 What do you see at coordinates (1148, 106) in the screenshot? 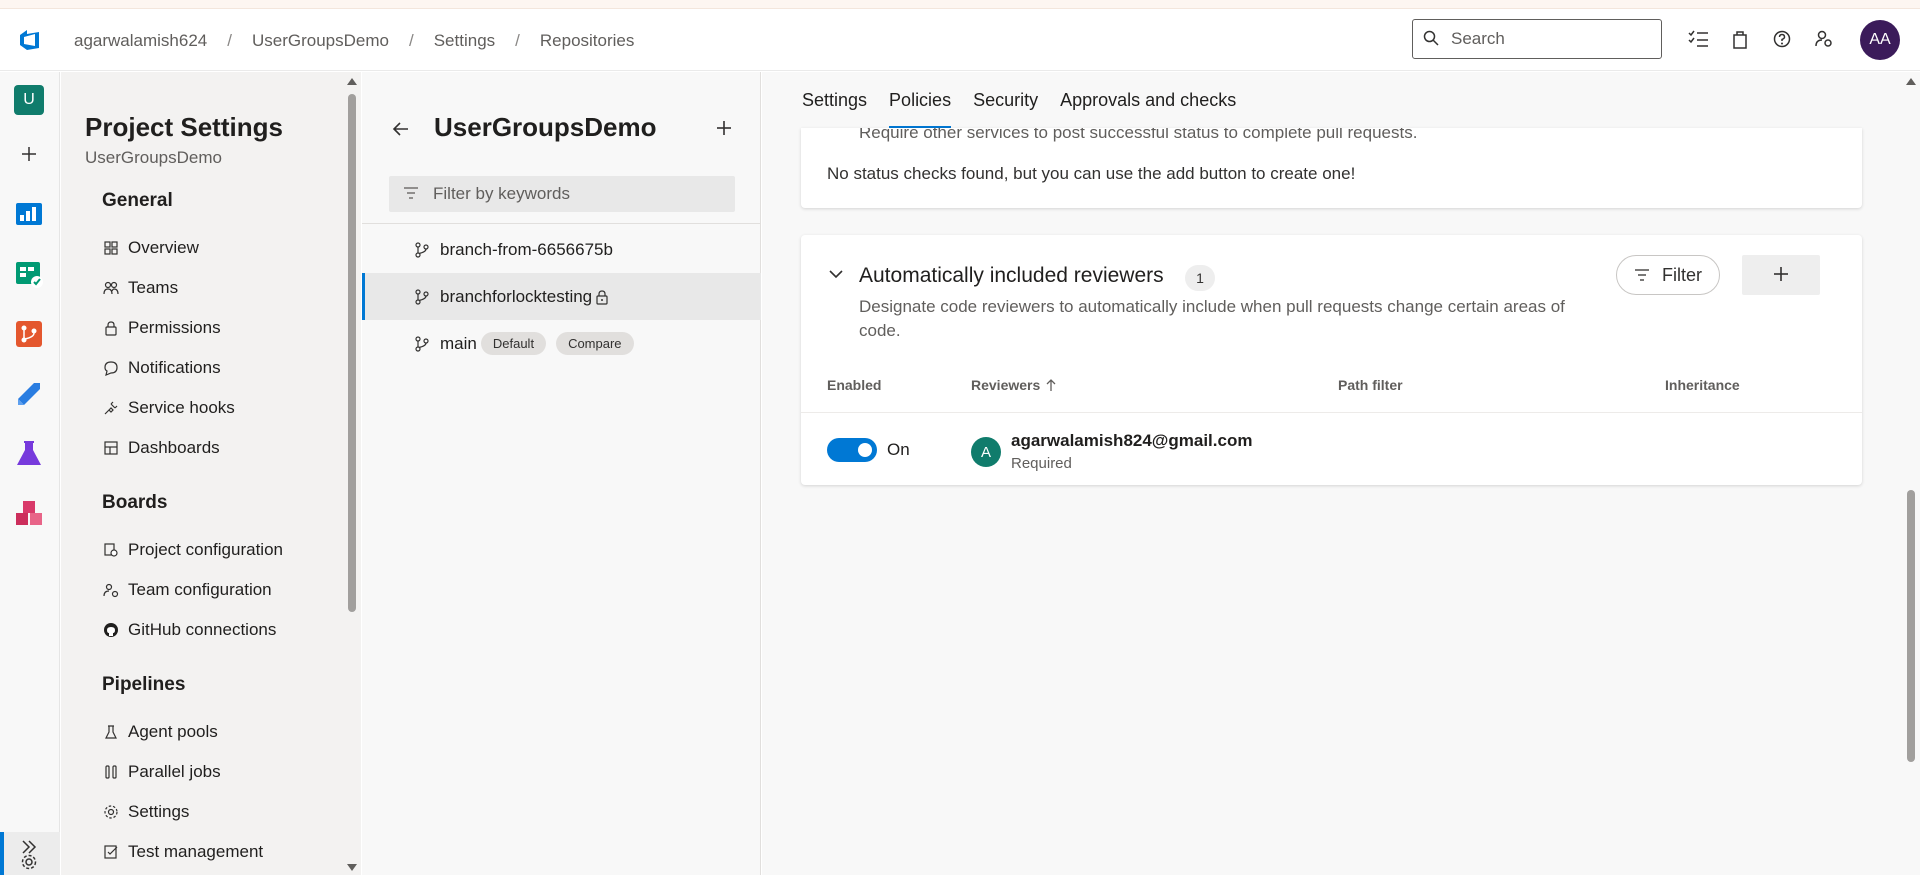
I see `tab-approvals-and-checks: Approvals and checks` at bounding box center [1148, 106].